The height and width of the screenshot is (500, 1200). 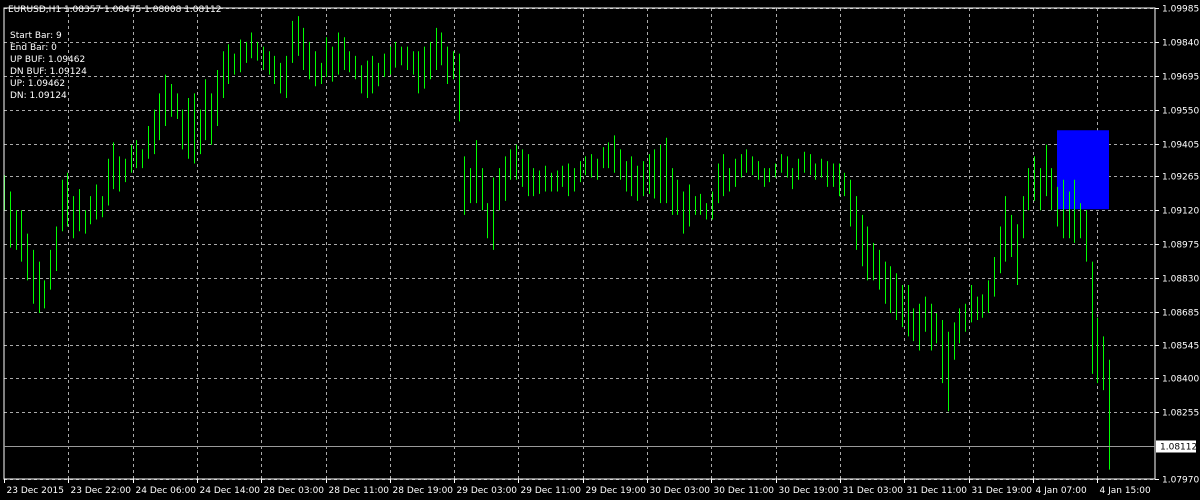 I want to click on y-tick-label: 1.08975, so click(x=1180, y=246).